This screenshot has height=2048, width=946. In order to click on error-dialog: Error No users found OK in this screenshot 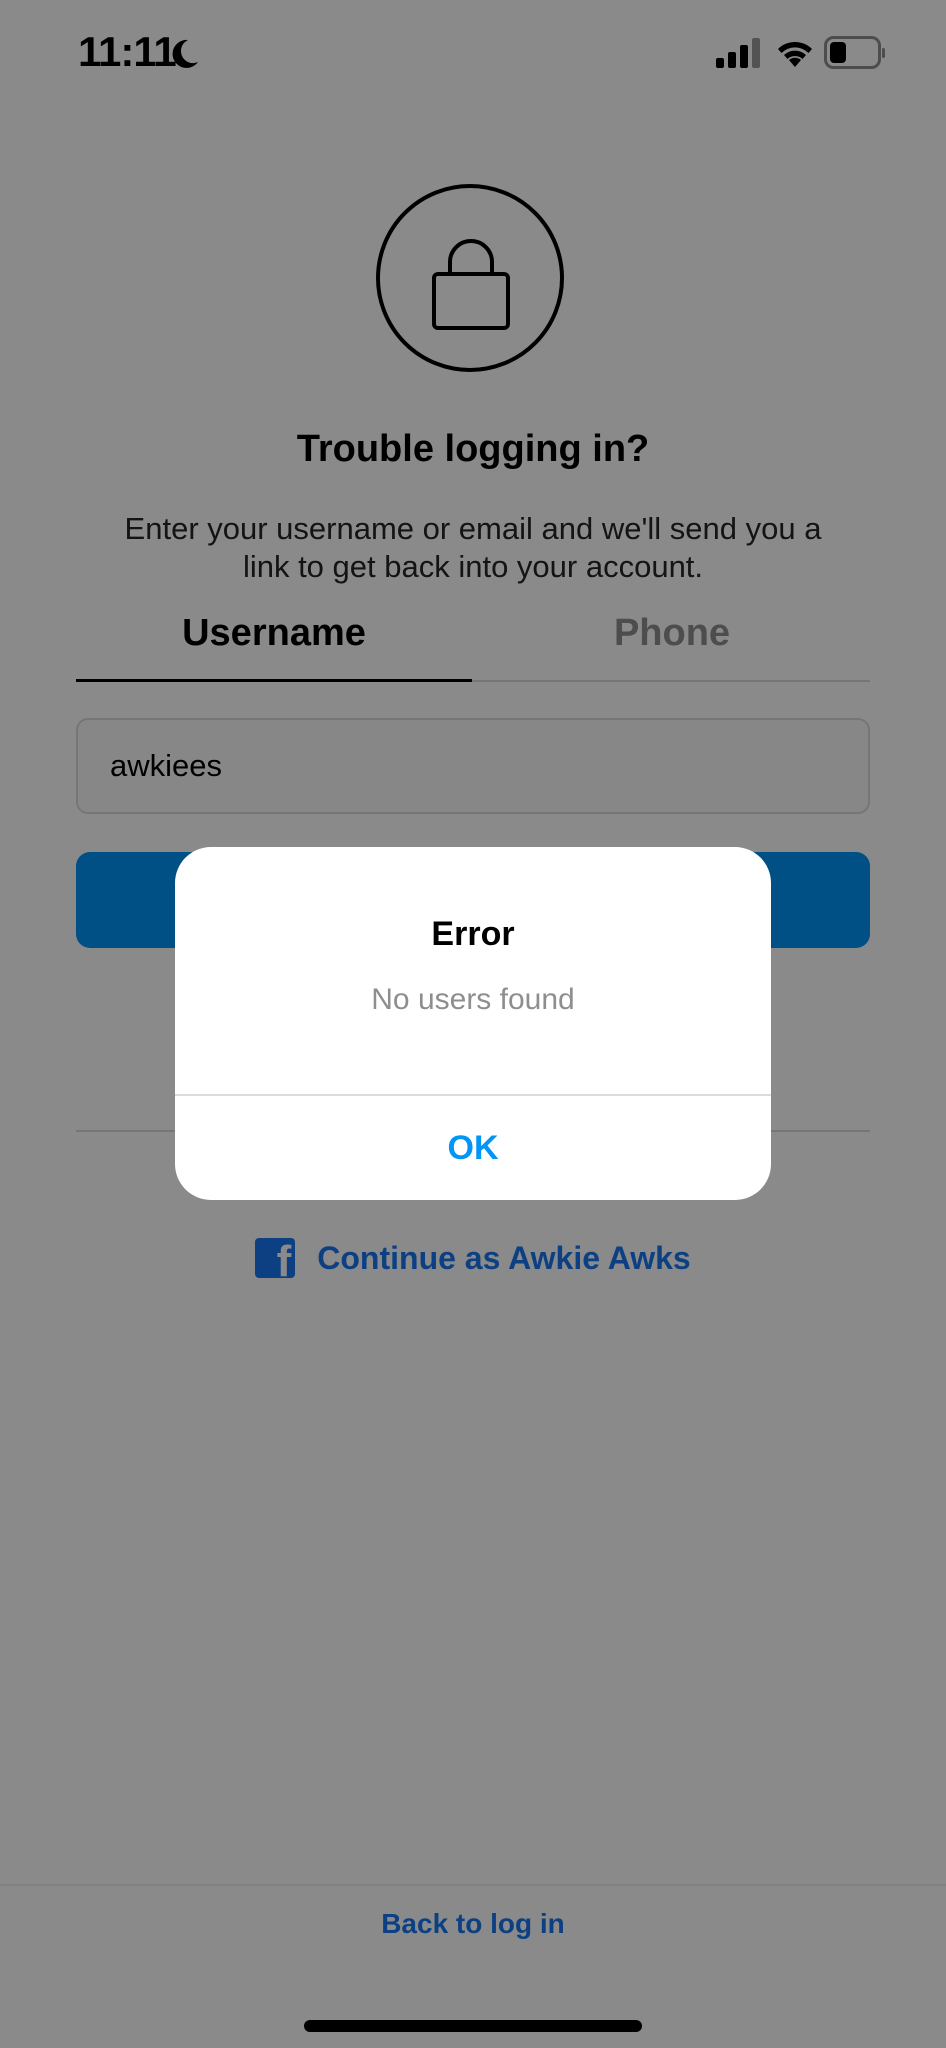, I will do `click(473, 1023)`.